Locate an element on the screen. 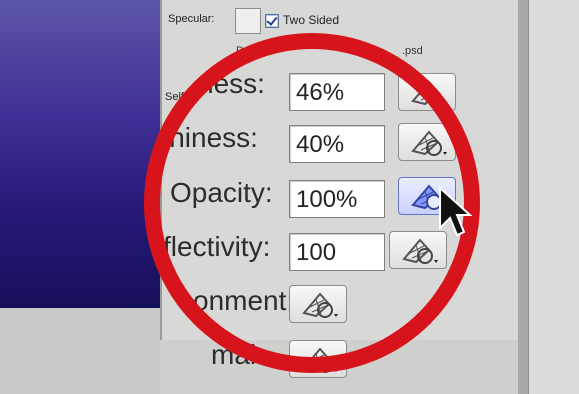 The height and width of the screenshot is (394, 579). environment-map-button is located at coordinates (318, 304).